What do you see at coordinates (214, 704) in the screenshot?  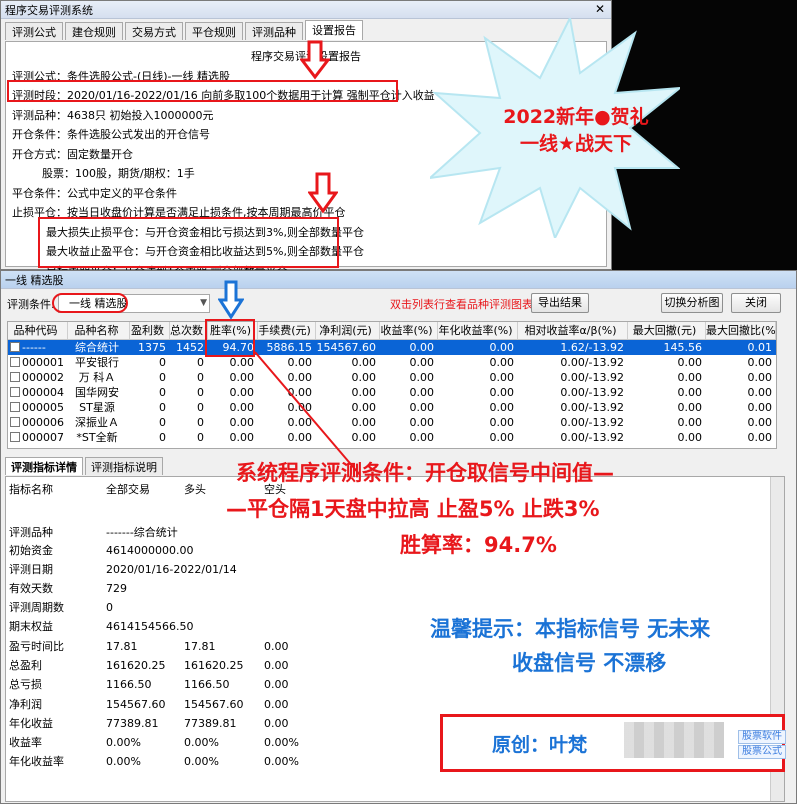 I see `stats-cell: 154567.60` at bounding box center [214, 704].